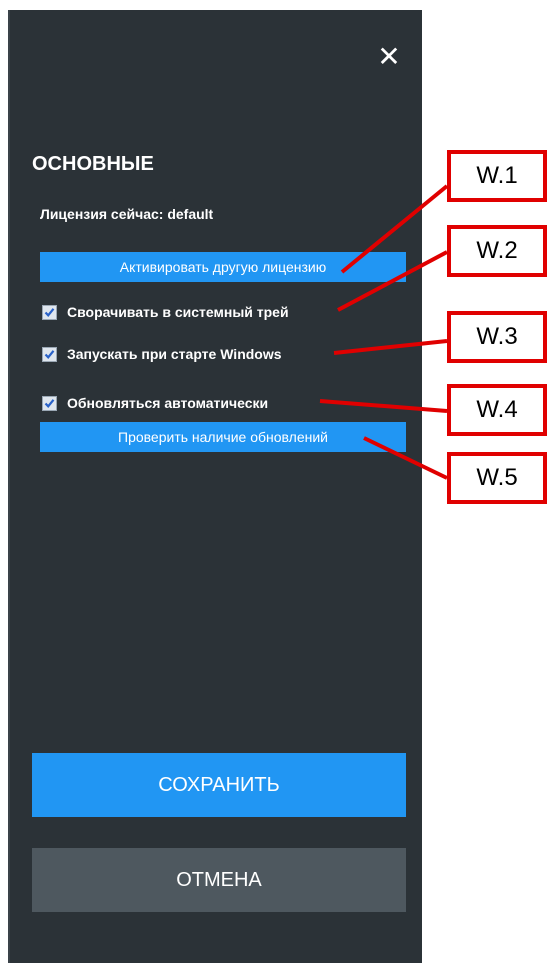  What do you see at coordinates (497, 478) in the screenshot?
I see `annotation-label-w5: W.5` at bounding box center [497, 478].